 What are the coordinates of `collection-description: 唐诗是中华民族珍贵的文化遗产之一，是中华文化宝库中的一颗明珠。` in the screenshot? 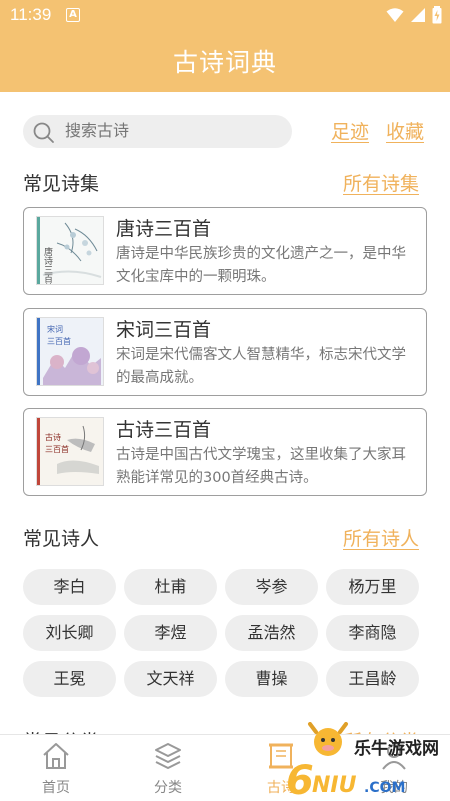 It's located at (261, 265).